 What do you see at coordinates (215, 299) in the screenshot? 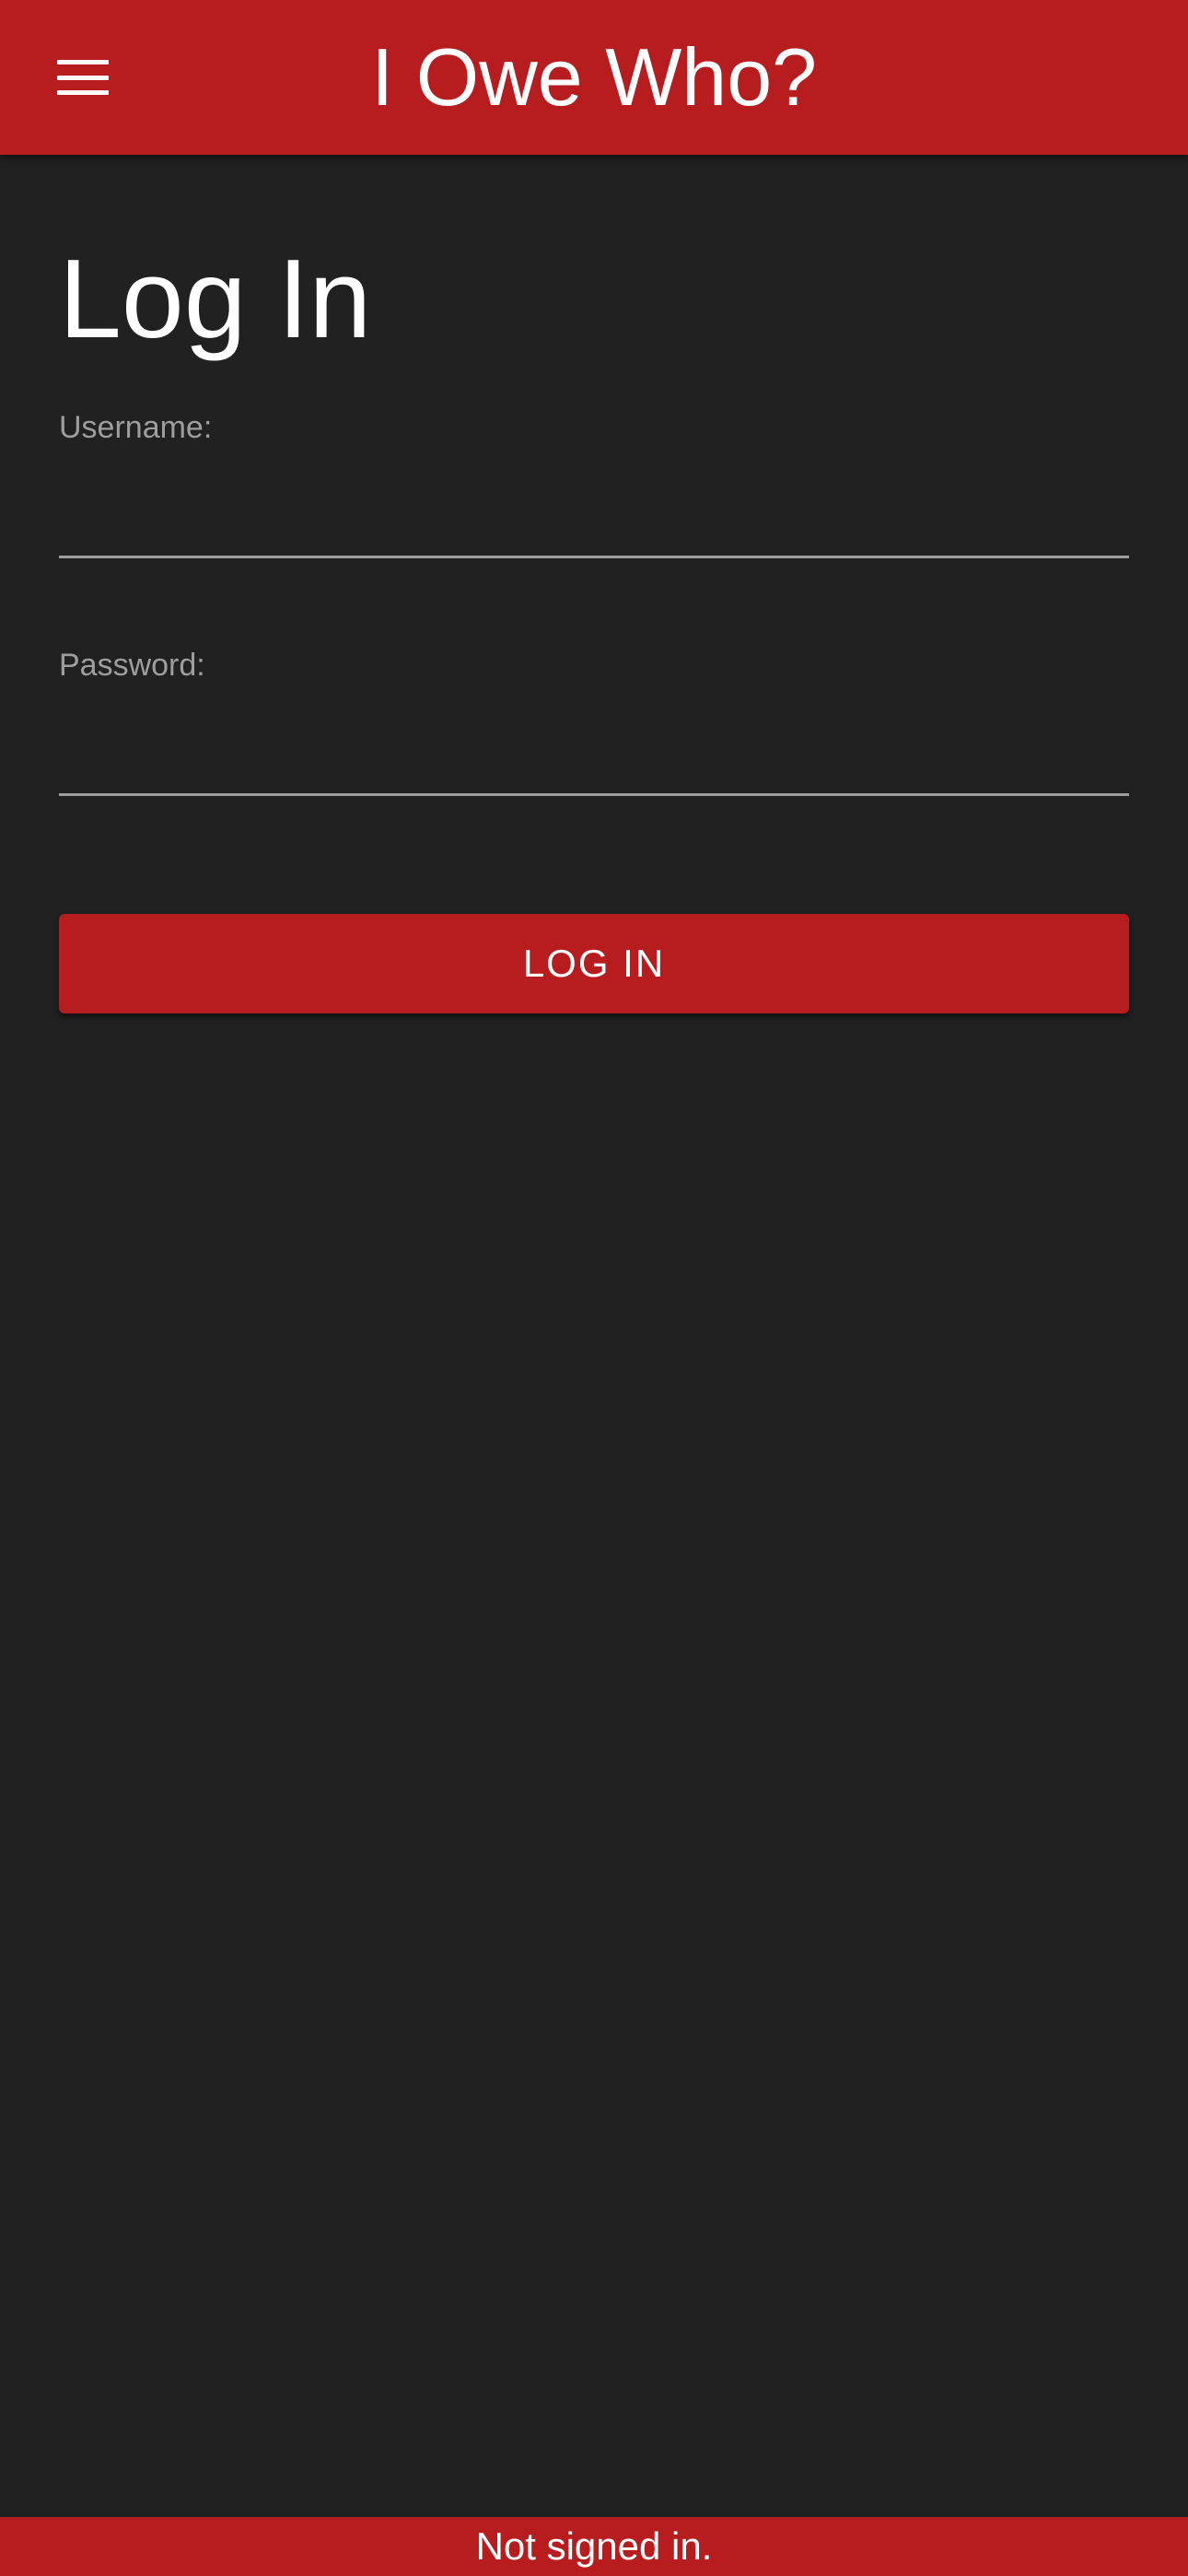
I see `page-title: Log In` at bounding box center [215, 299].